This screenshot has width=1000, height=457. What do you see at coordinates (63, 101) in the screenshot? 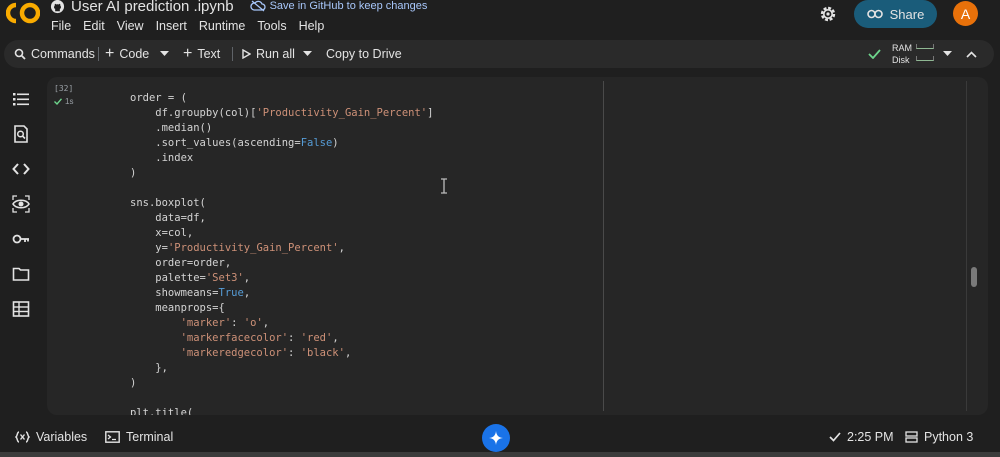
I see `execution-status: 1s` at bounding box center [63, 101].